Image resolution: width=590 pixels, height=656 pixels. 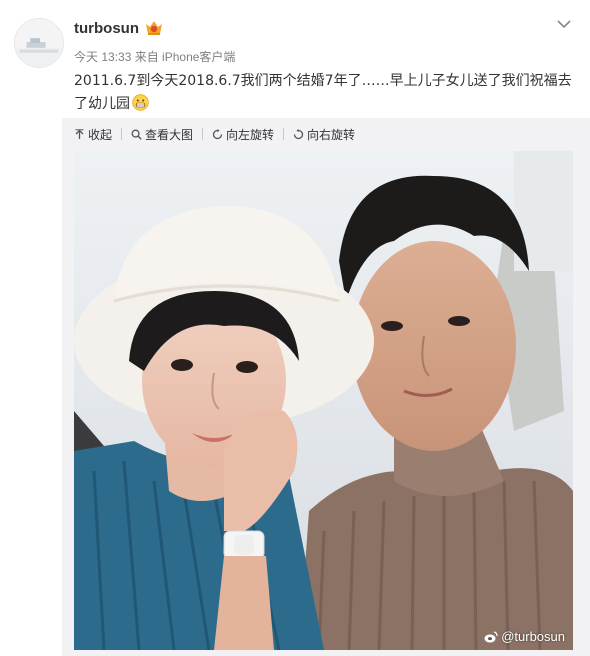 I want to click on magnifier-icon, so click(x=136, y=134).